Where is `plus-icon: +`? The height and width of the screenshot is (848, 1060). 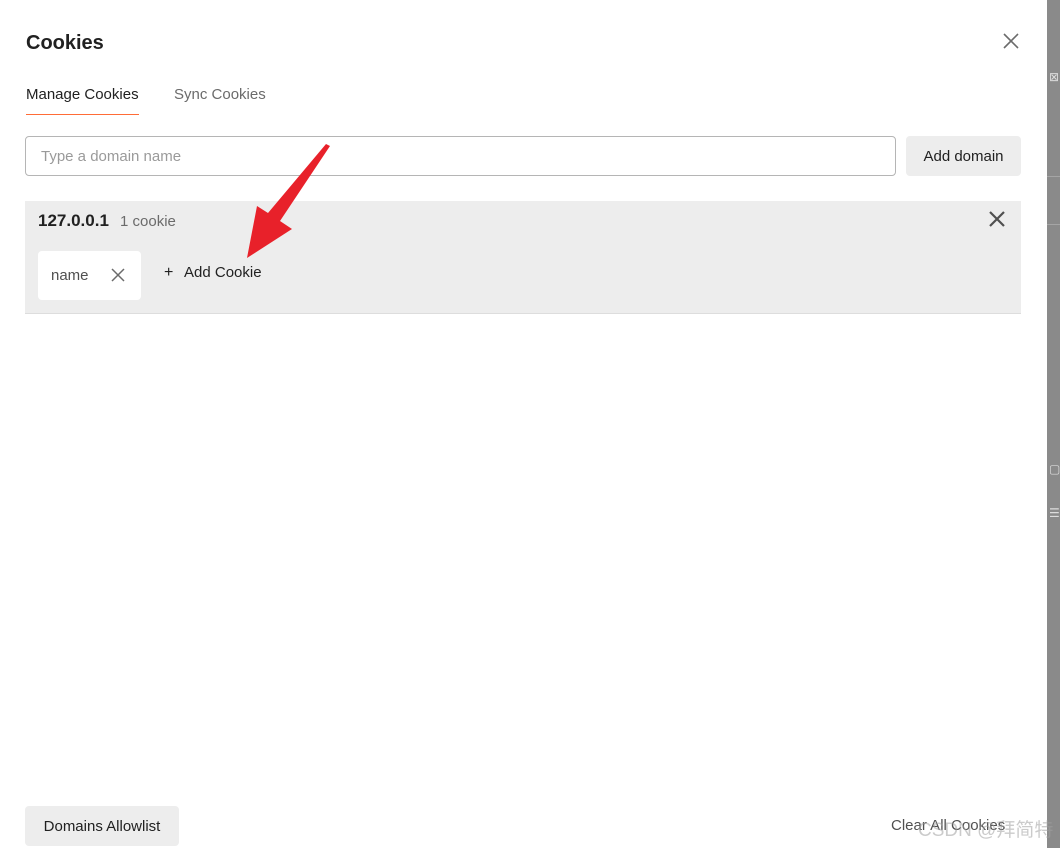 plus-icon: + is located at coordinates (169, 272).